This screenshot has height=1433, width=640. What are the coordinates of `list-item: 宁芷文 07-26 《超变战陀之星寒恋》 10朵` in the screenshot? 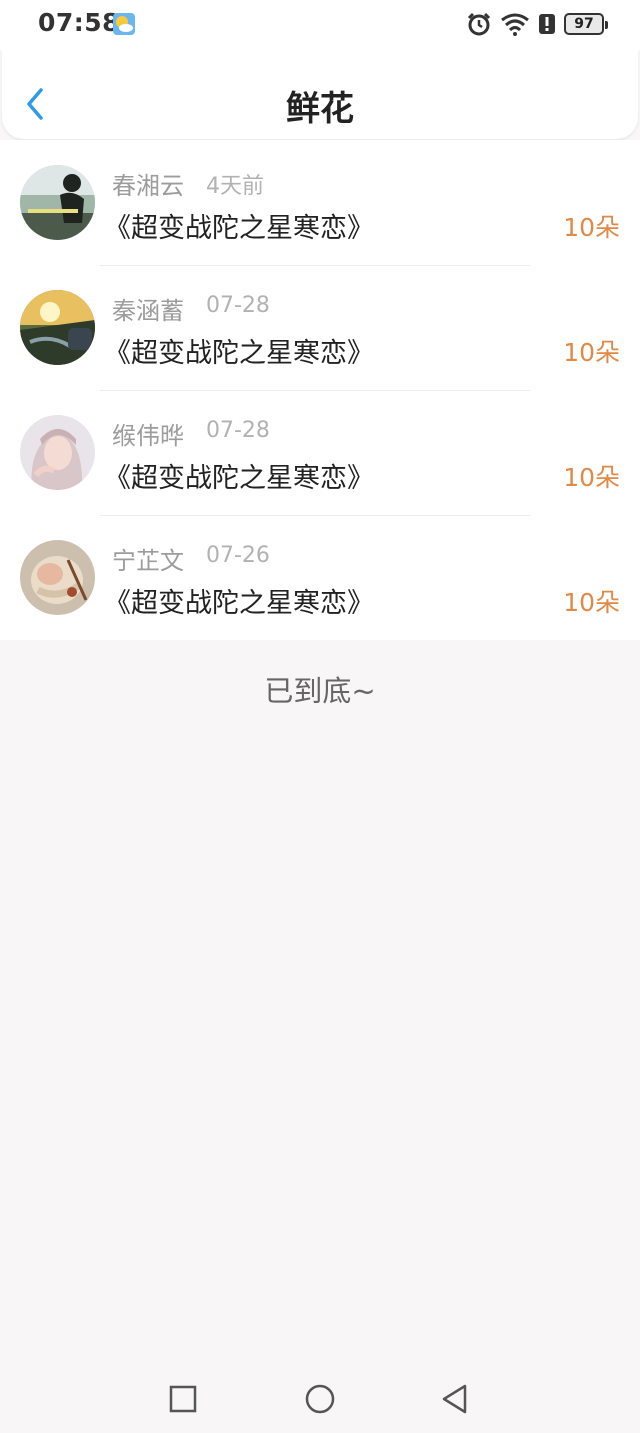 It's located at (320, 577).